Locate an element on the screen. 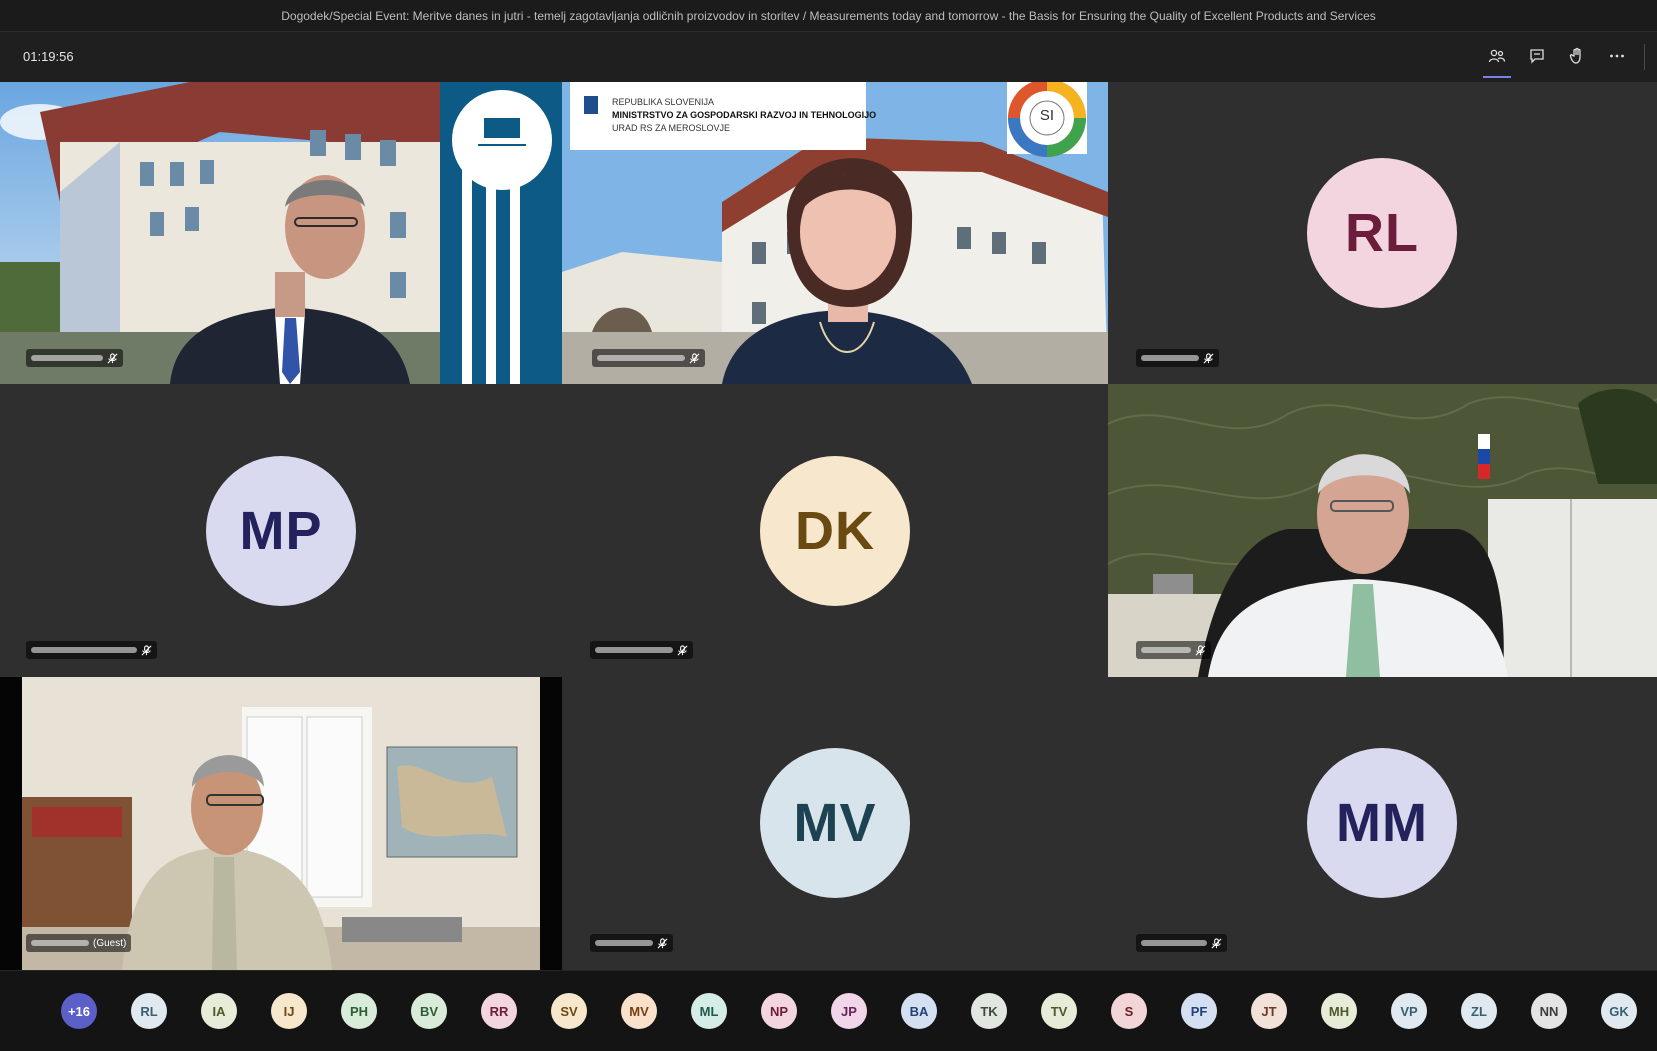 The width and height of the screenshot is (1657, 1051). participant-chip: ZL is located at coordinates (1479, 1011).